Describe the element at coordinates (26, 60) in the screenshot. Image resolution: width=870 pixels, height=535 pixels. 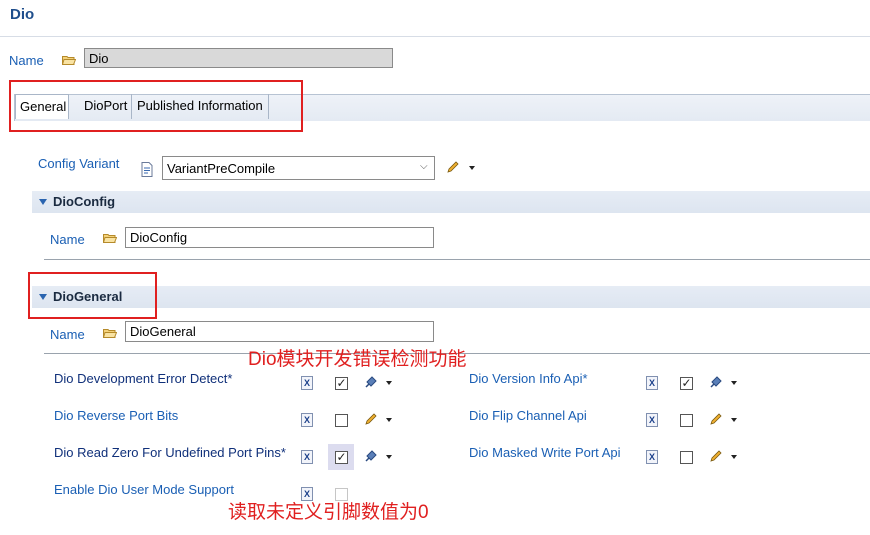
I see `name-label: Name` at that location.